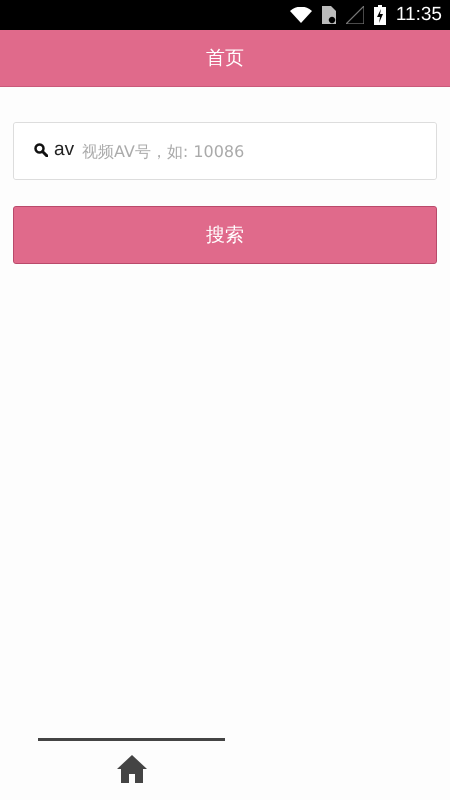  I want to click on search-button: 搜索, so click(225, 235).